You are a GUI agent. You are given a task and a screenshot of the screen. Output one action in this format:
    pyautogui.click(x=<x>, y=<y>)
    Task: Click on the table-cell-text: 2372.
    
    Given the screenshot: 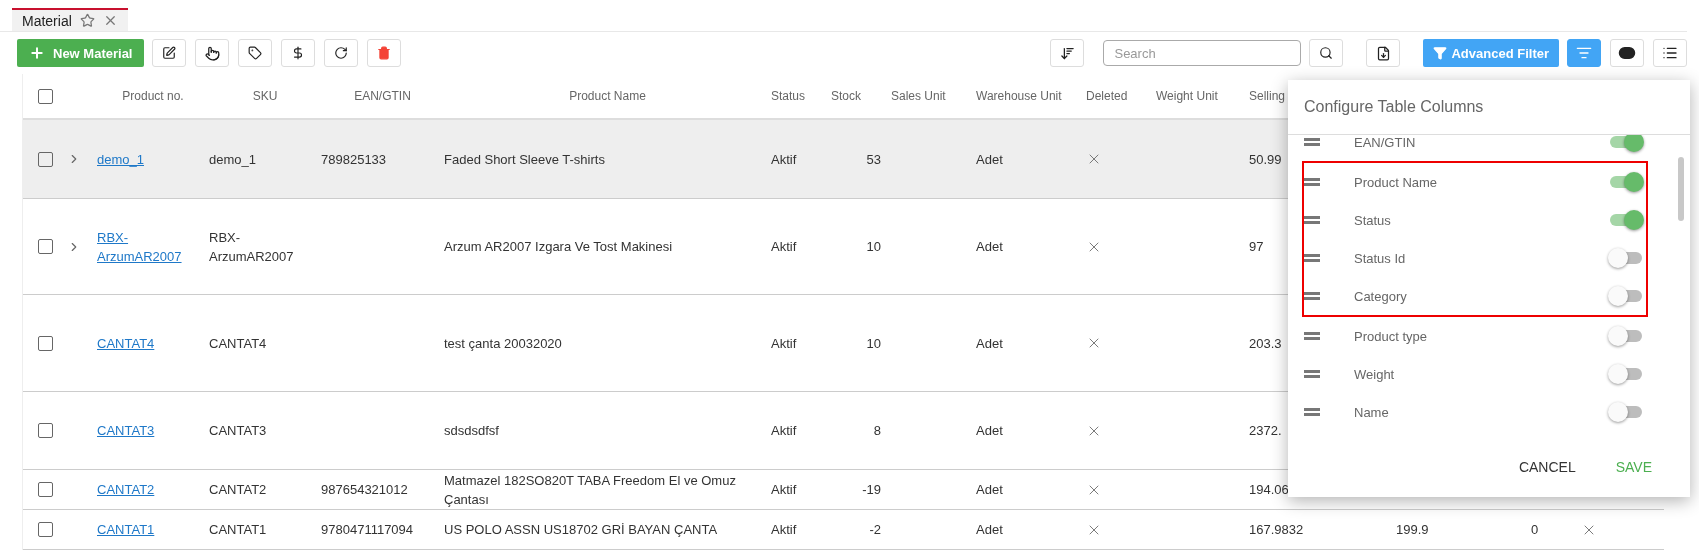 What is the action you would take?
    pyautogui.click(x=1265, y=431)
    